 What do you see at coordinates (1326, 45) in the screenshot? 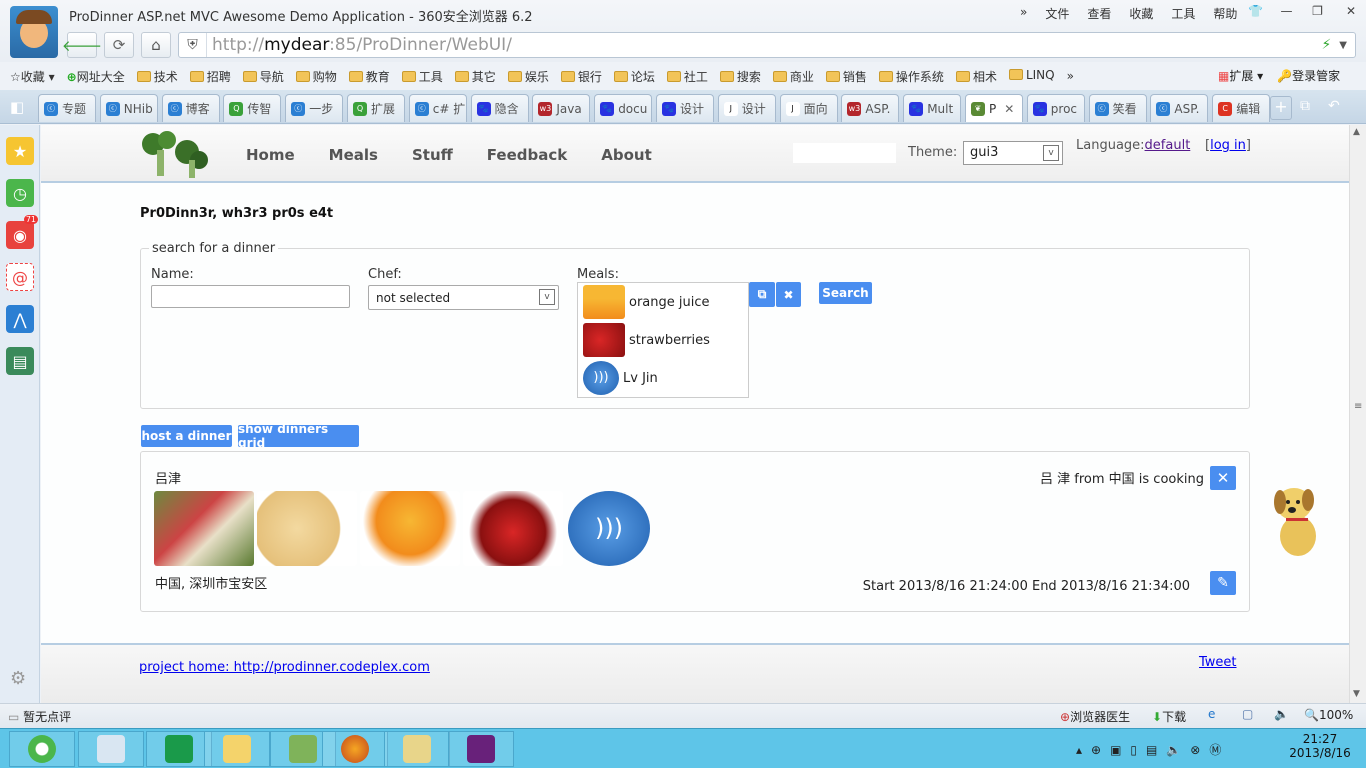
I see `lightning-icon: ⚡` at bounding box center [1326, 45].